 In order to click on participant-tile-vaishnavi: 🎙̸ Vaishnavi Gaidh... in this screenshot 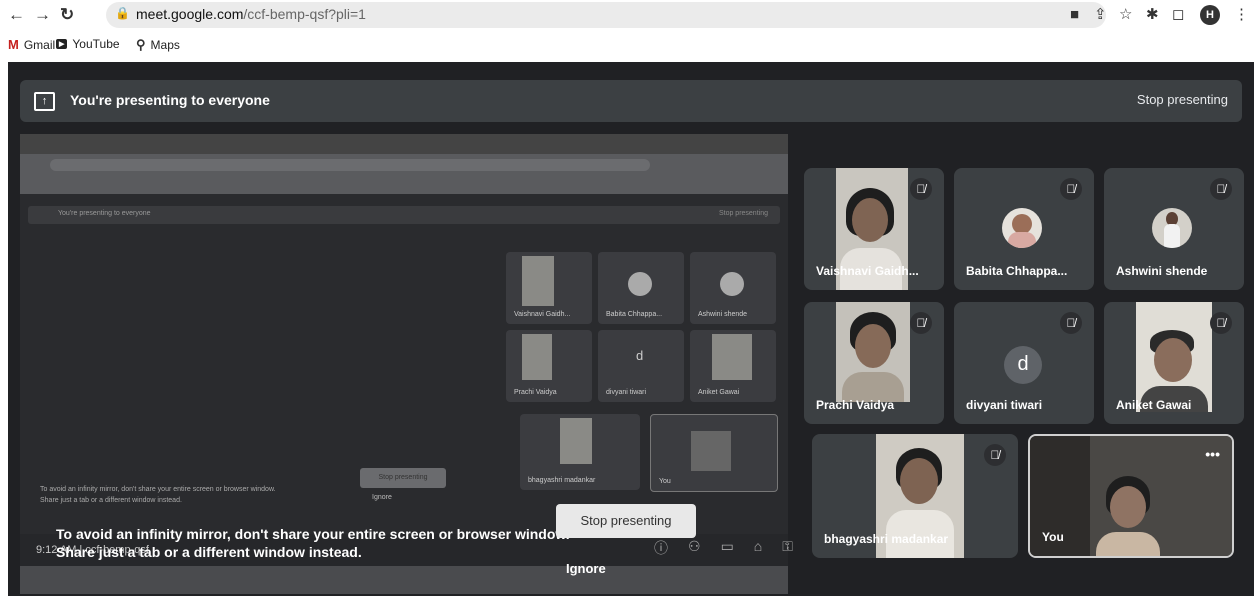, I will do `click(874, 229)`.